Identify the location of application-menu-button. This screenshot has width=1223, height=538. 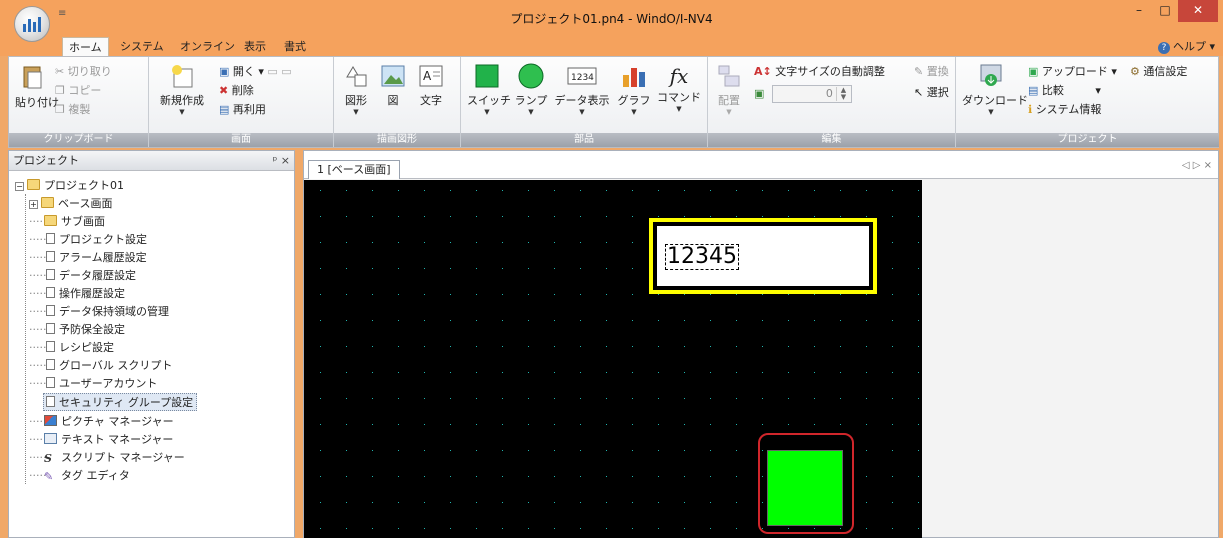
(32, 24).